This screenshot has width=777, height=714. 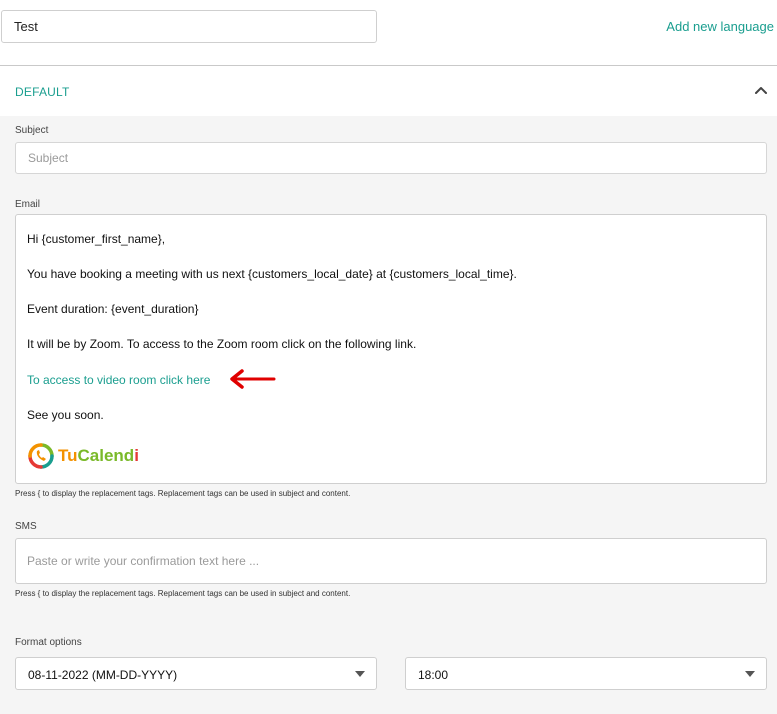 I want to click on logo-text-tu: Tu, so click(x=68, y=455).